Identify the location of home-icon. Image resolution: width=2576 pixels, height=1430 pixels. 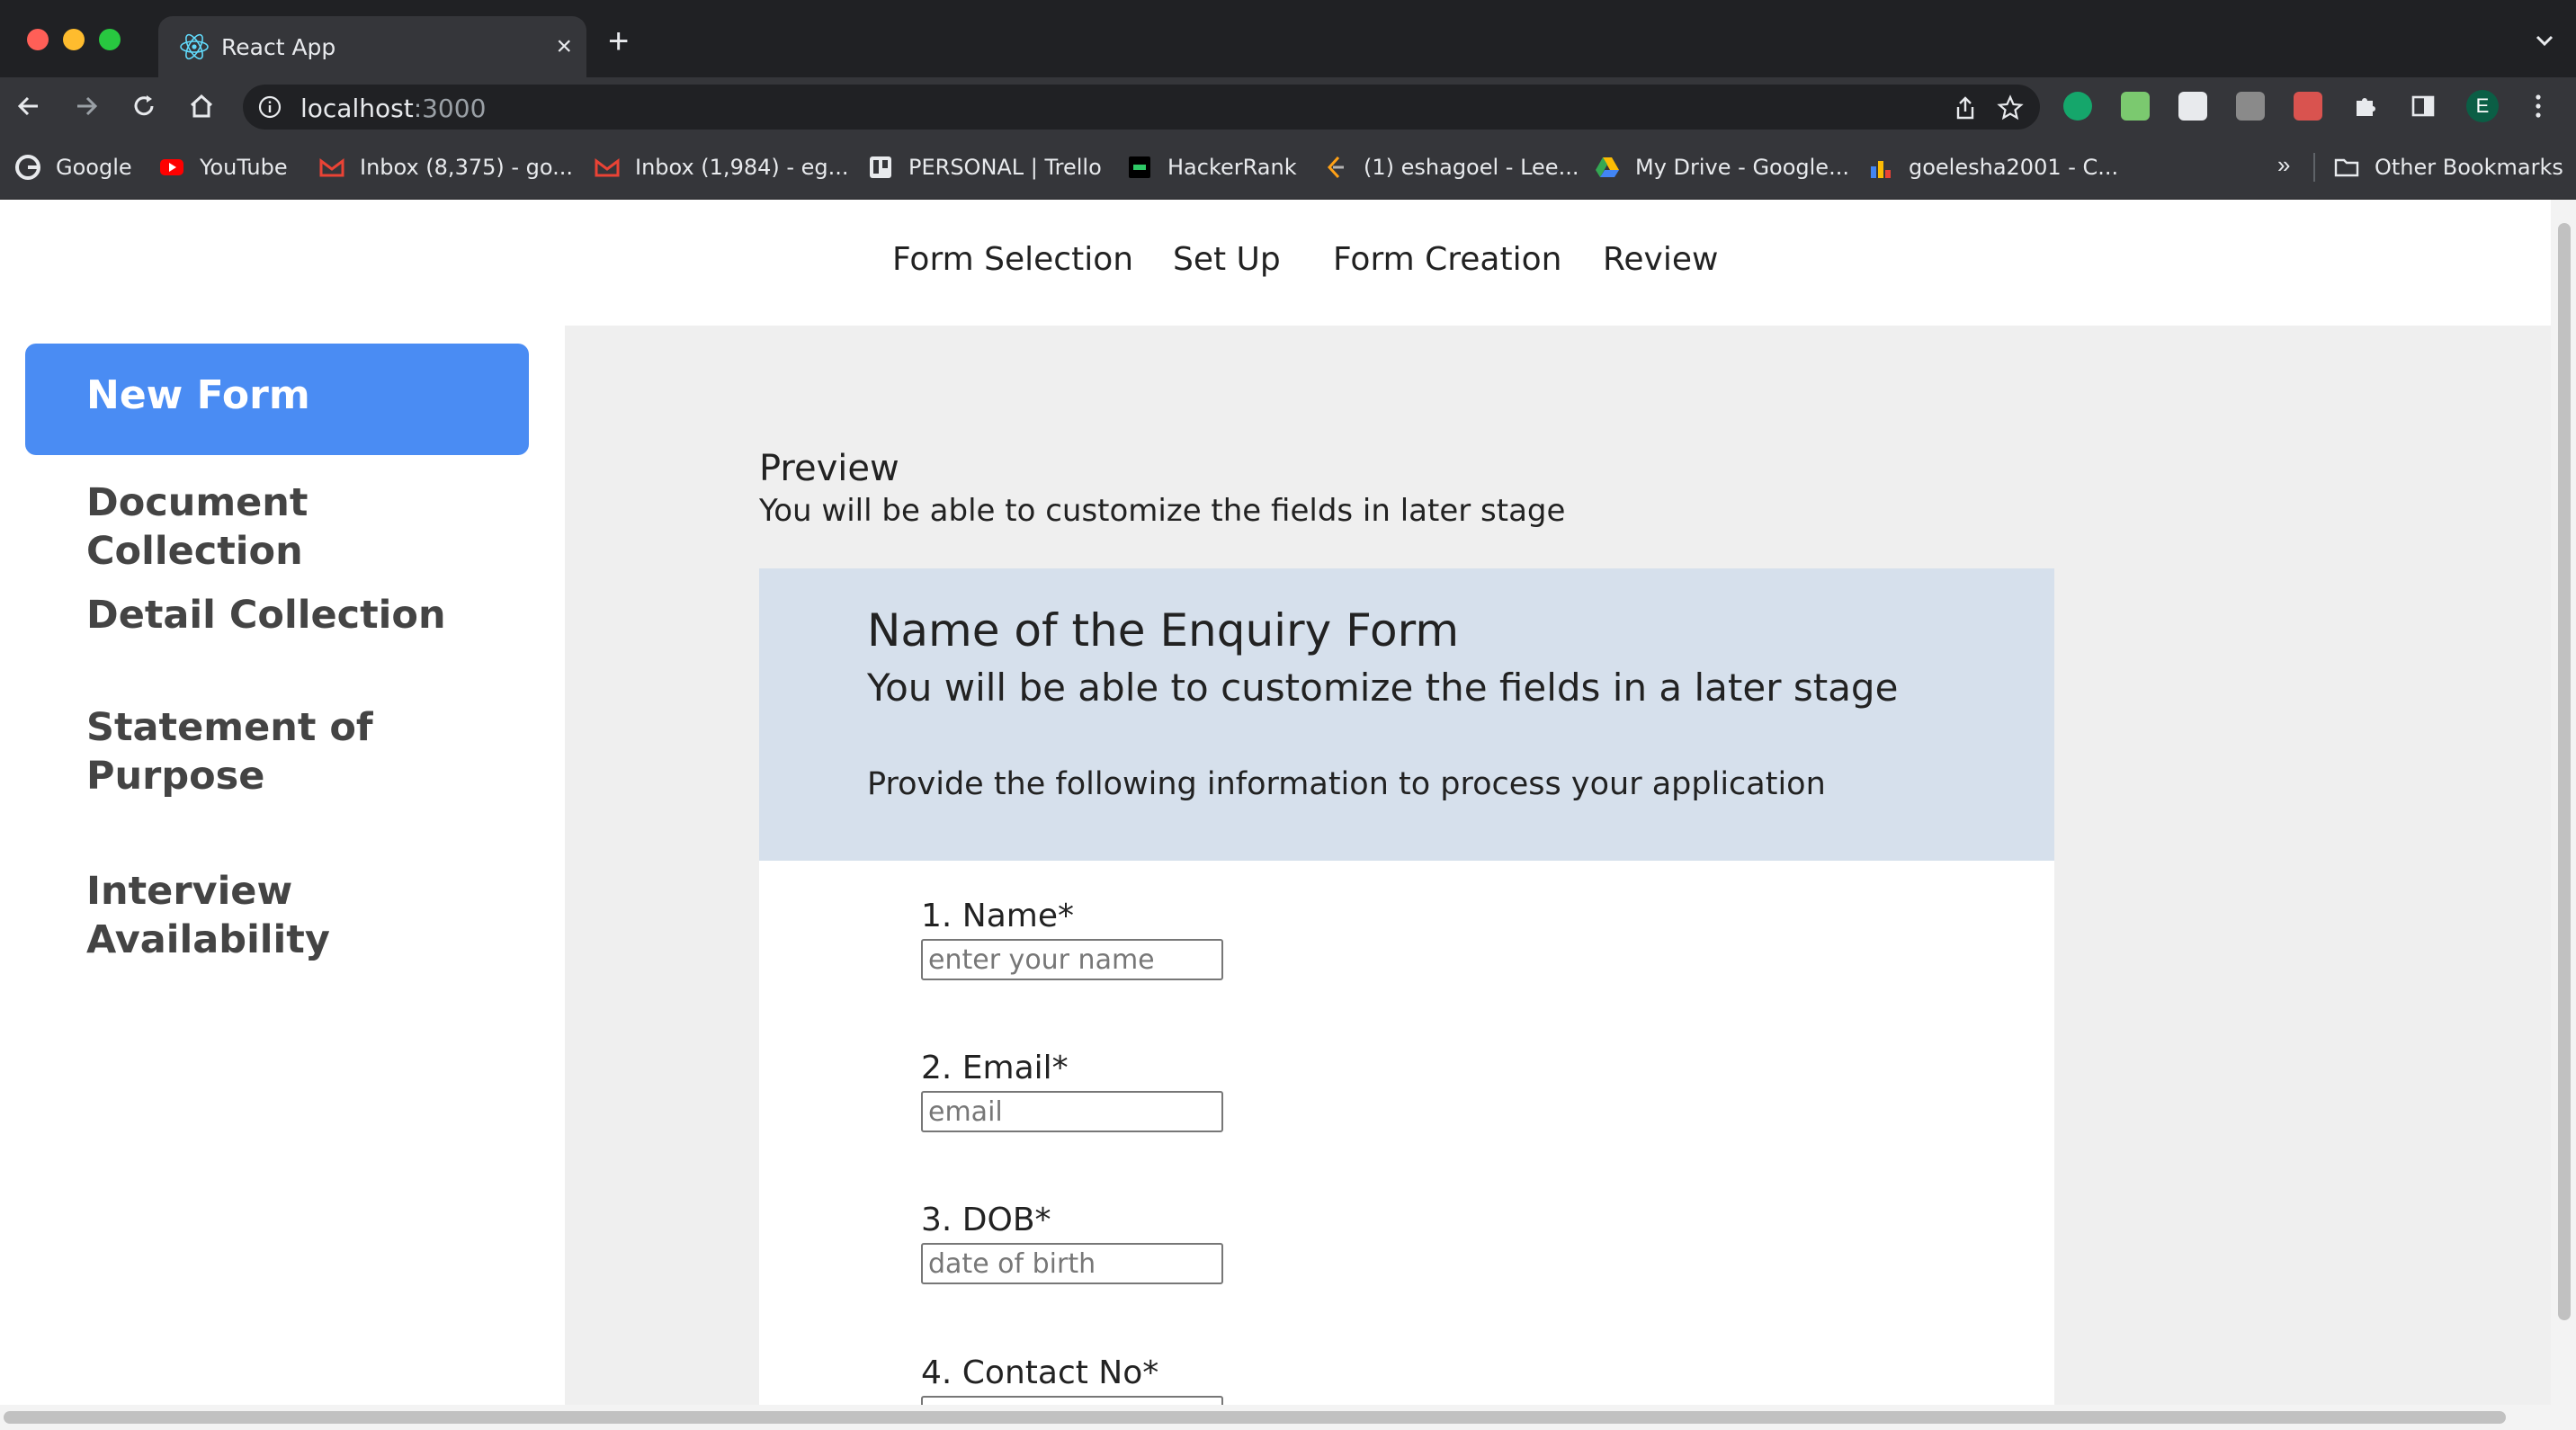
(201, 106).